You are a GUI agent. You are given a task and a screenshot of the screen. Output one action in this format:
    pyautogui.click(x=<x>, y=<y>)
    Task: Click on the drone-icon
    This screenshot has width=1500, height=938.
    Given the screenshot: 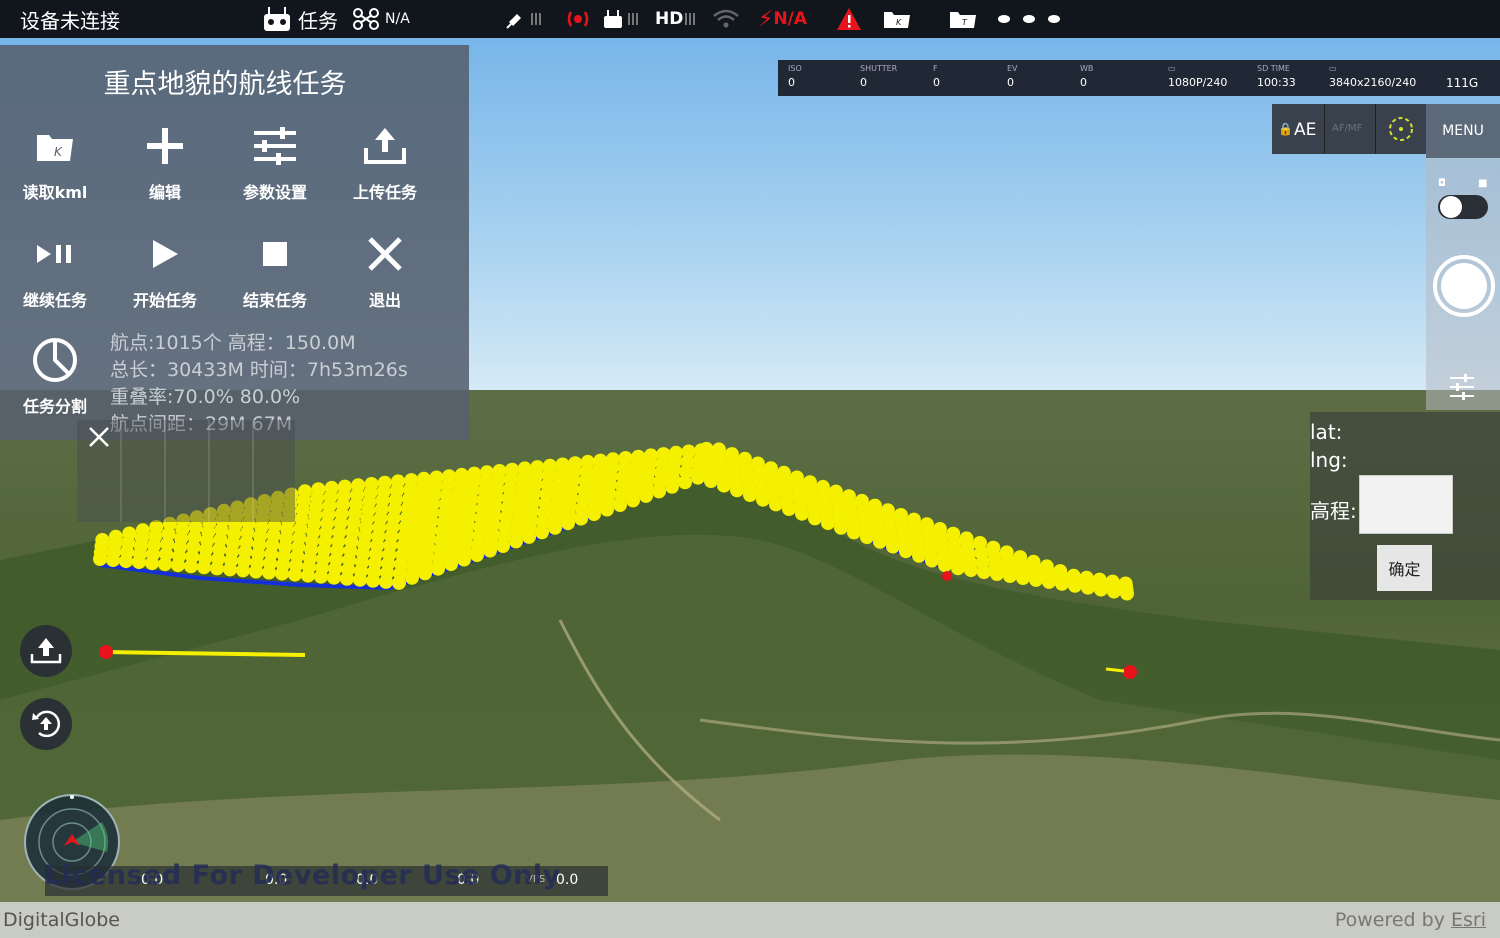 What is the action you would take?
    pyautogui.click(x=366, y=19)
    